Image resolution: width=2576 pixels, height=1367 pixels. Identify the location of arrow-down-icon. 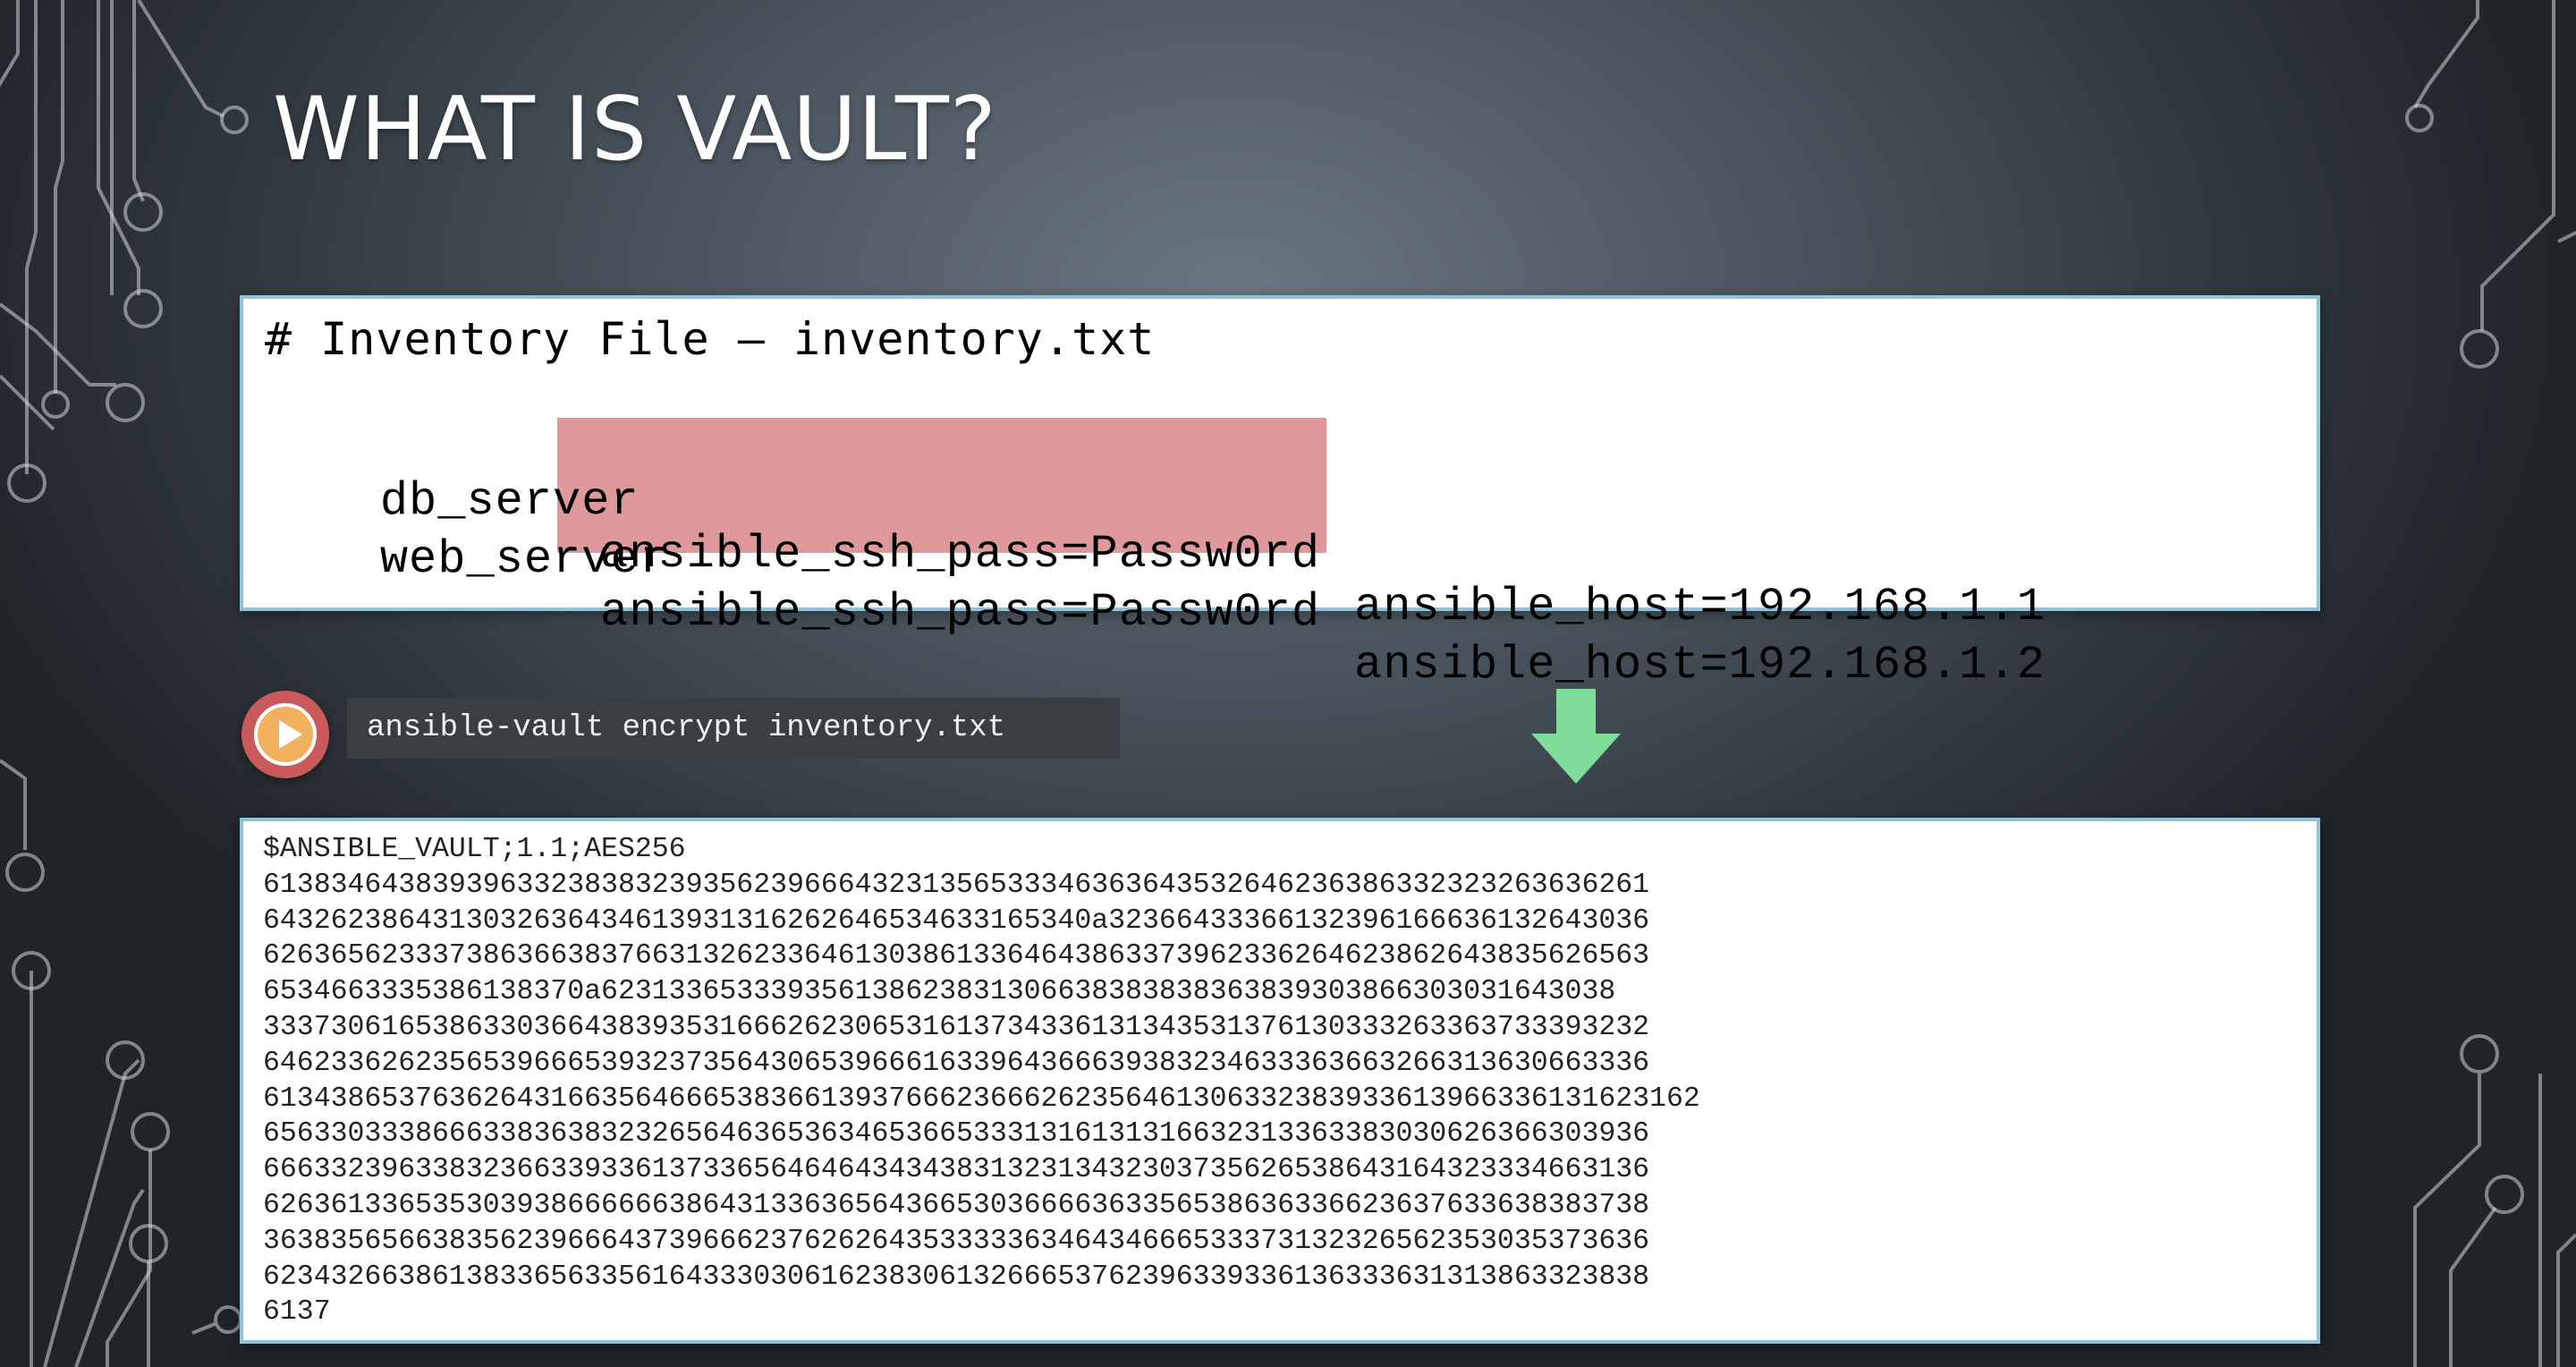
(1576, 736).